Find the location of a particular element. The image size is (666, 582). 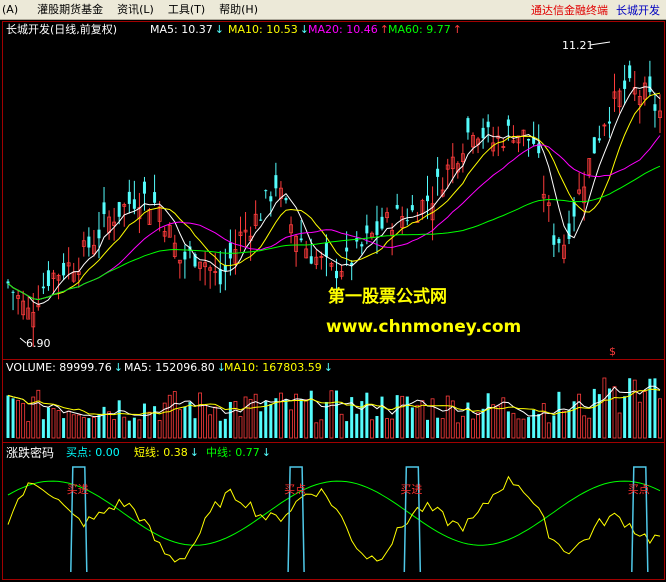

buy-signal-text: 买进 is located at coordinates (411, 489).